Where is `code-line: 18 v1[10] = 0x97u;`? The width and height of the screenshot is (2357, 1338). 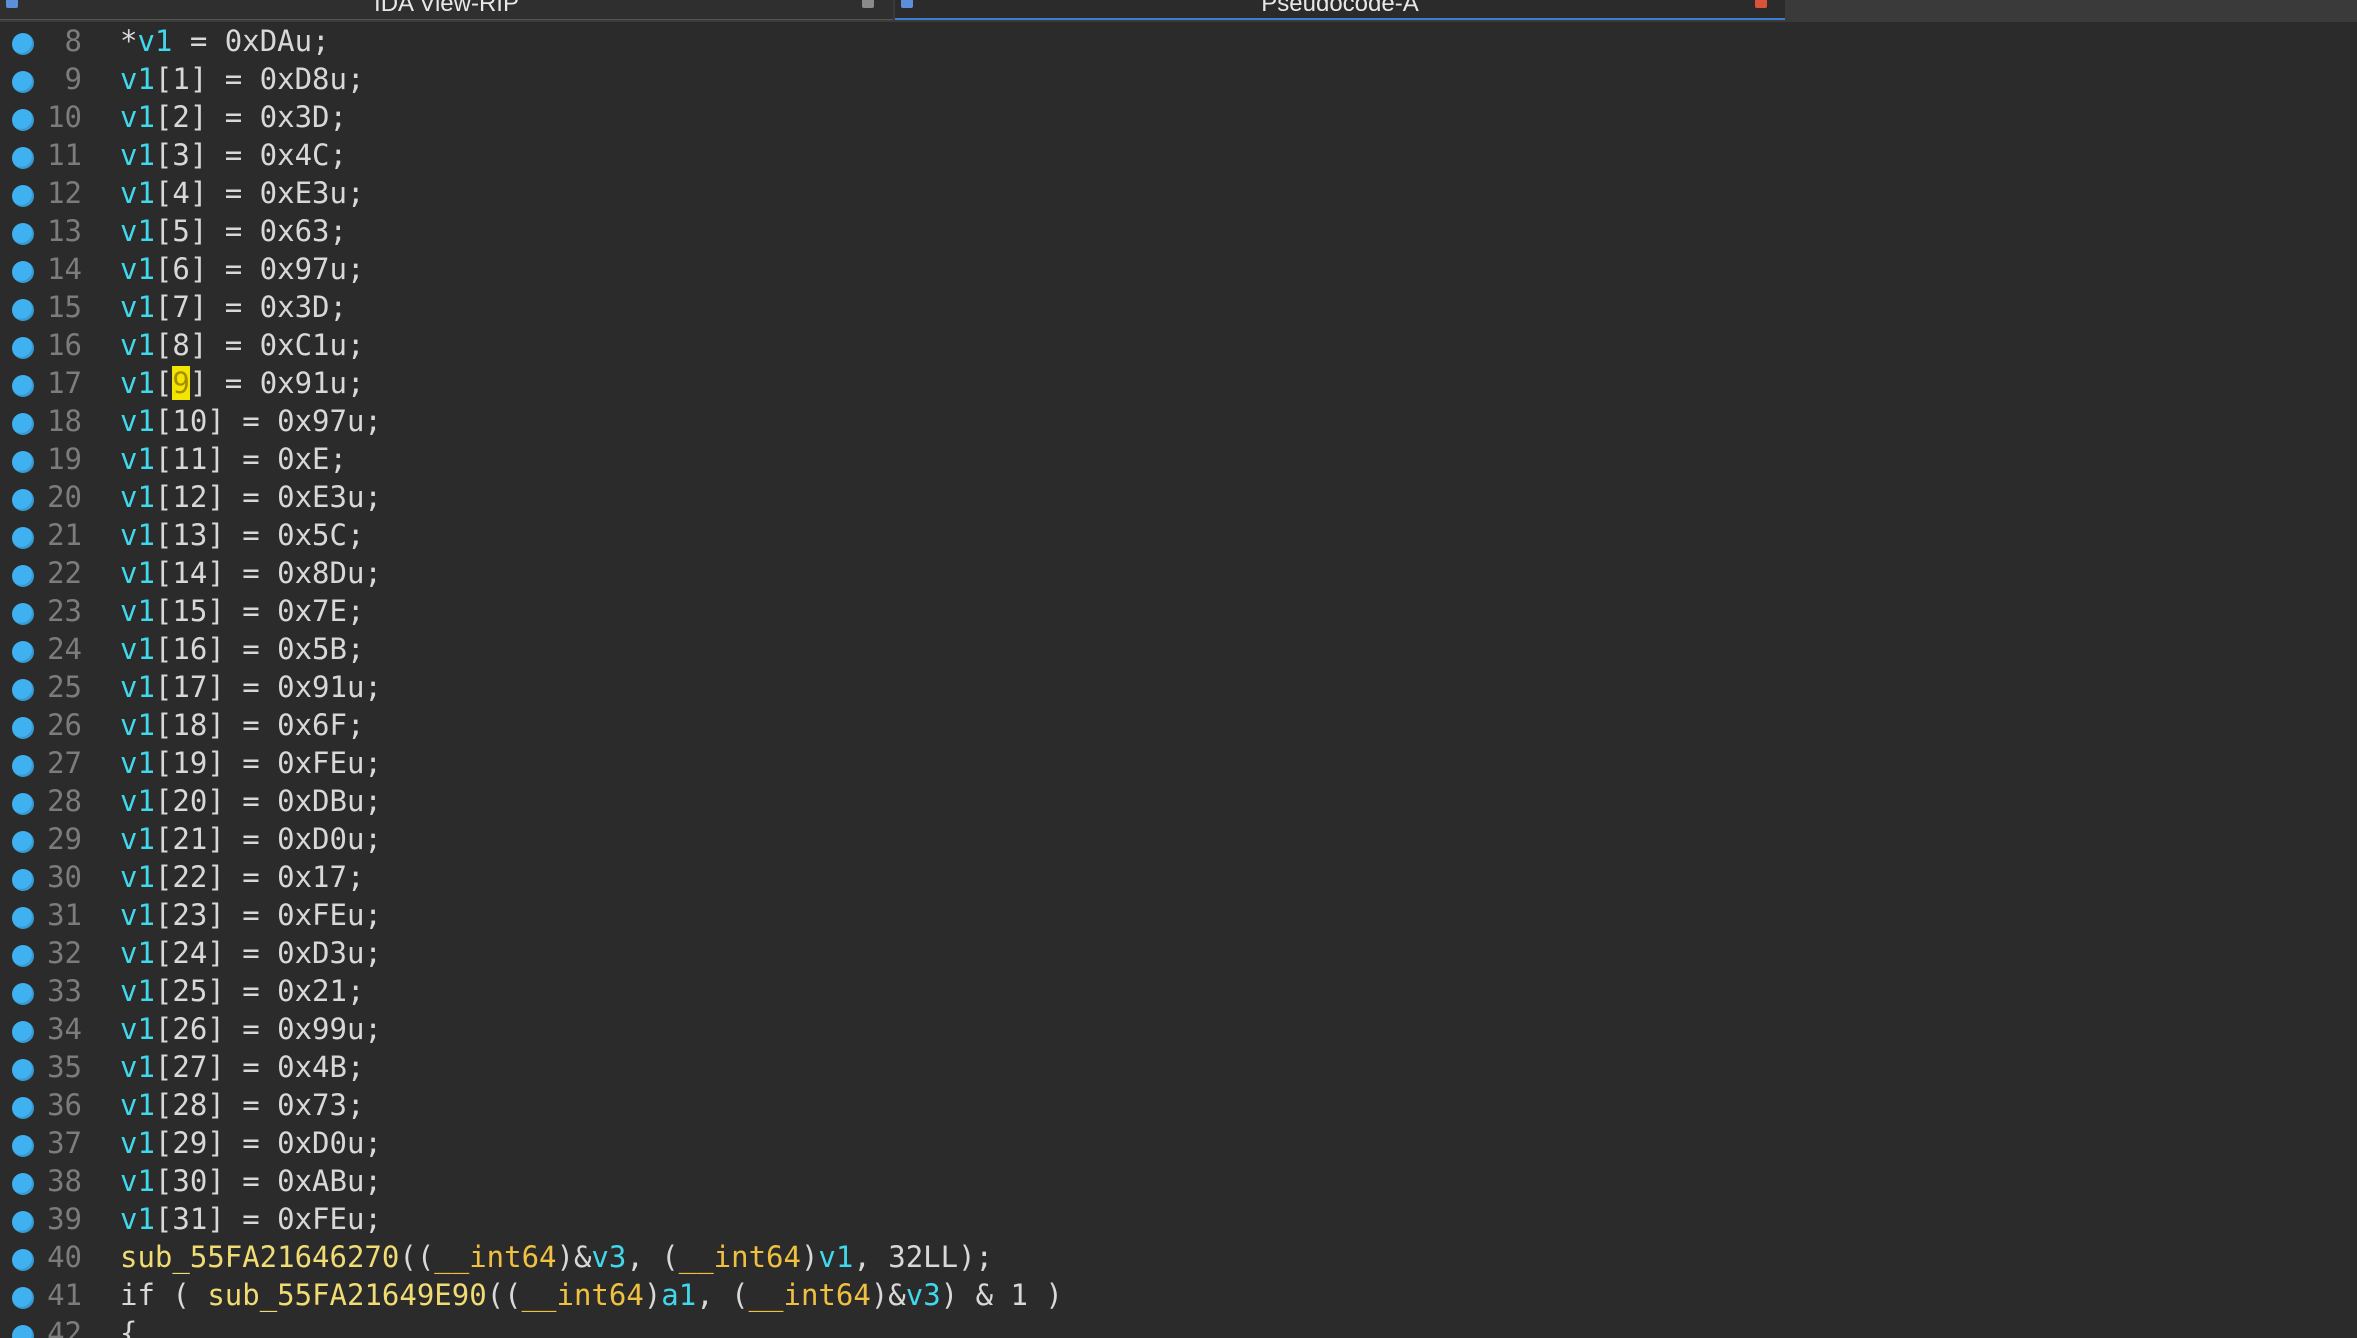
code-line: 18 v1[10] = 0x97u; is located at coordinates (1178, 421).